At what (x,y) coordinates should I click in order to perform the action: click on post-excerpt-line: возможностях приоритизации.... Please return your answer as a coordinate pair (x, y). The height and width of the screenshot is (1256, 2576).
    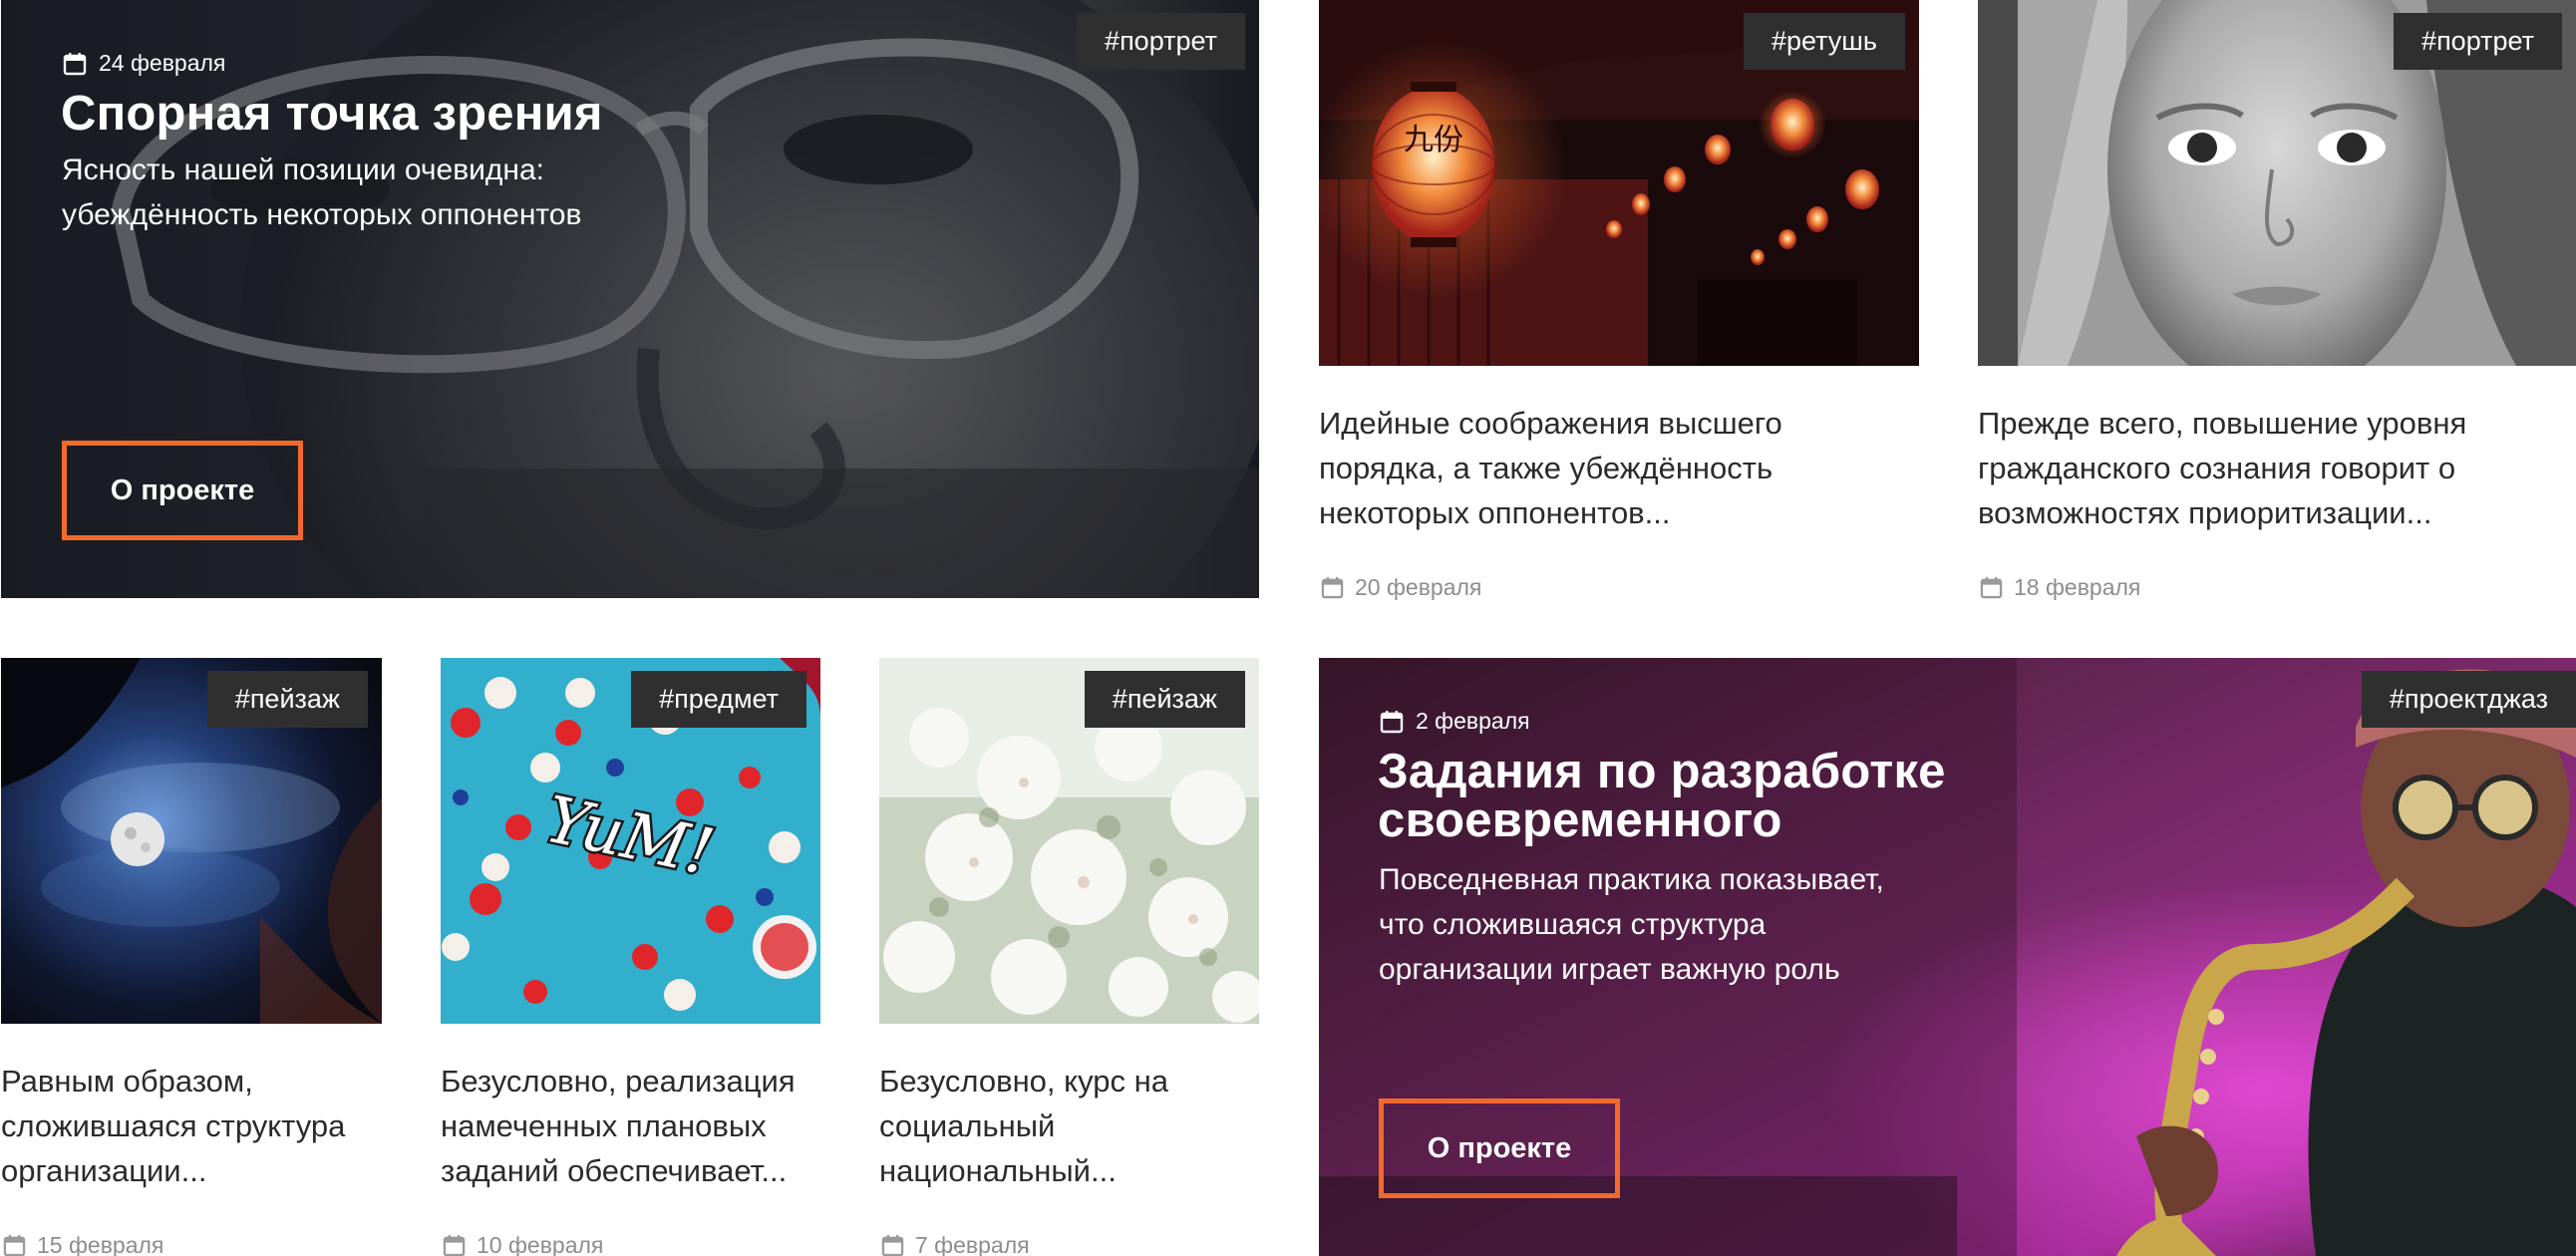
    Looking at the image, I should click on (2205, 512).